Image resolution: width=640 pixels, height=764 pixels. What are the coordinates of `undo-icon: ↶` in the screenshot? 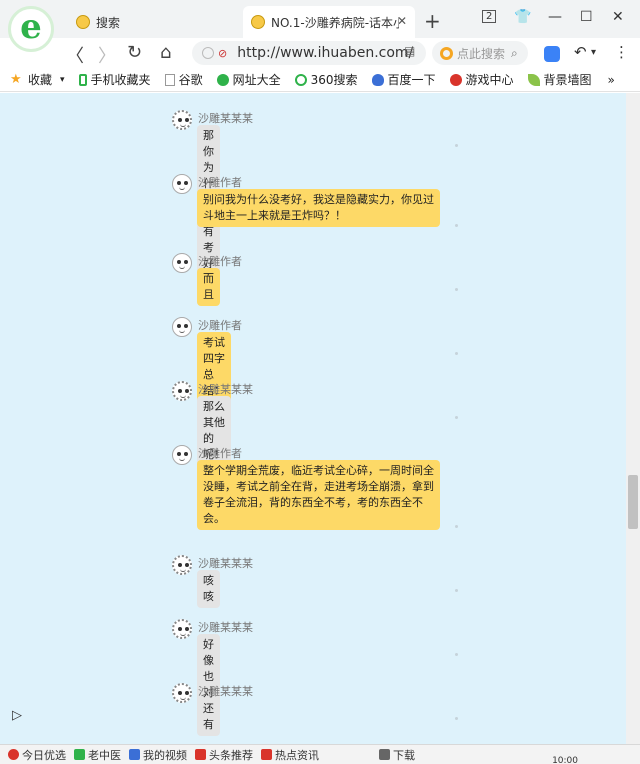 It's located at (580, 52).